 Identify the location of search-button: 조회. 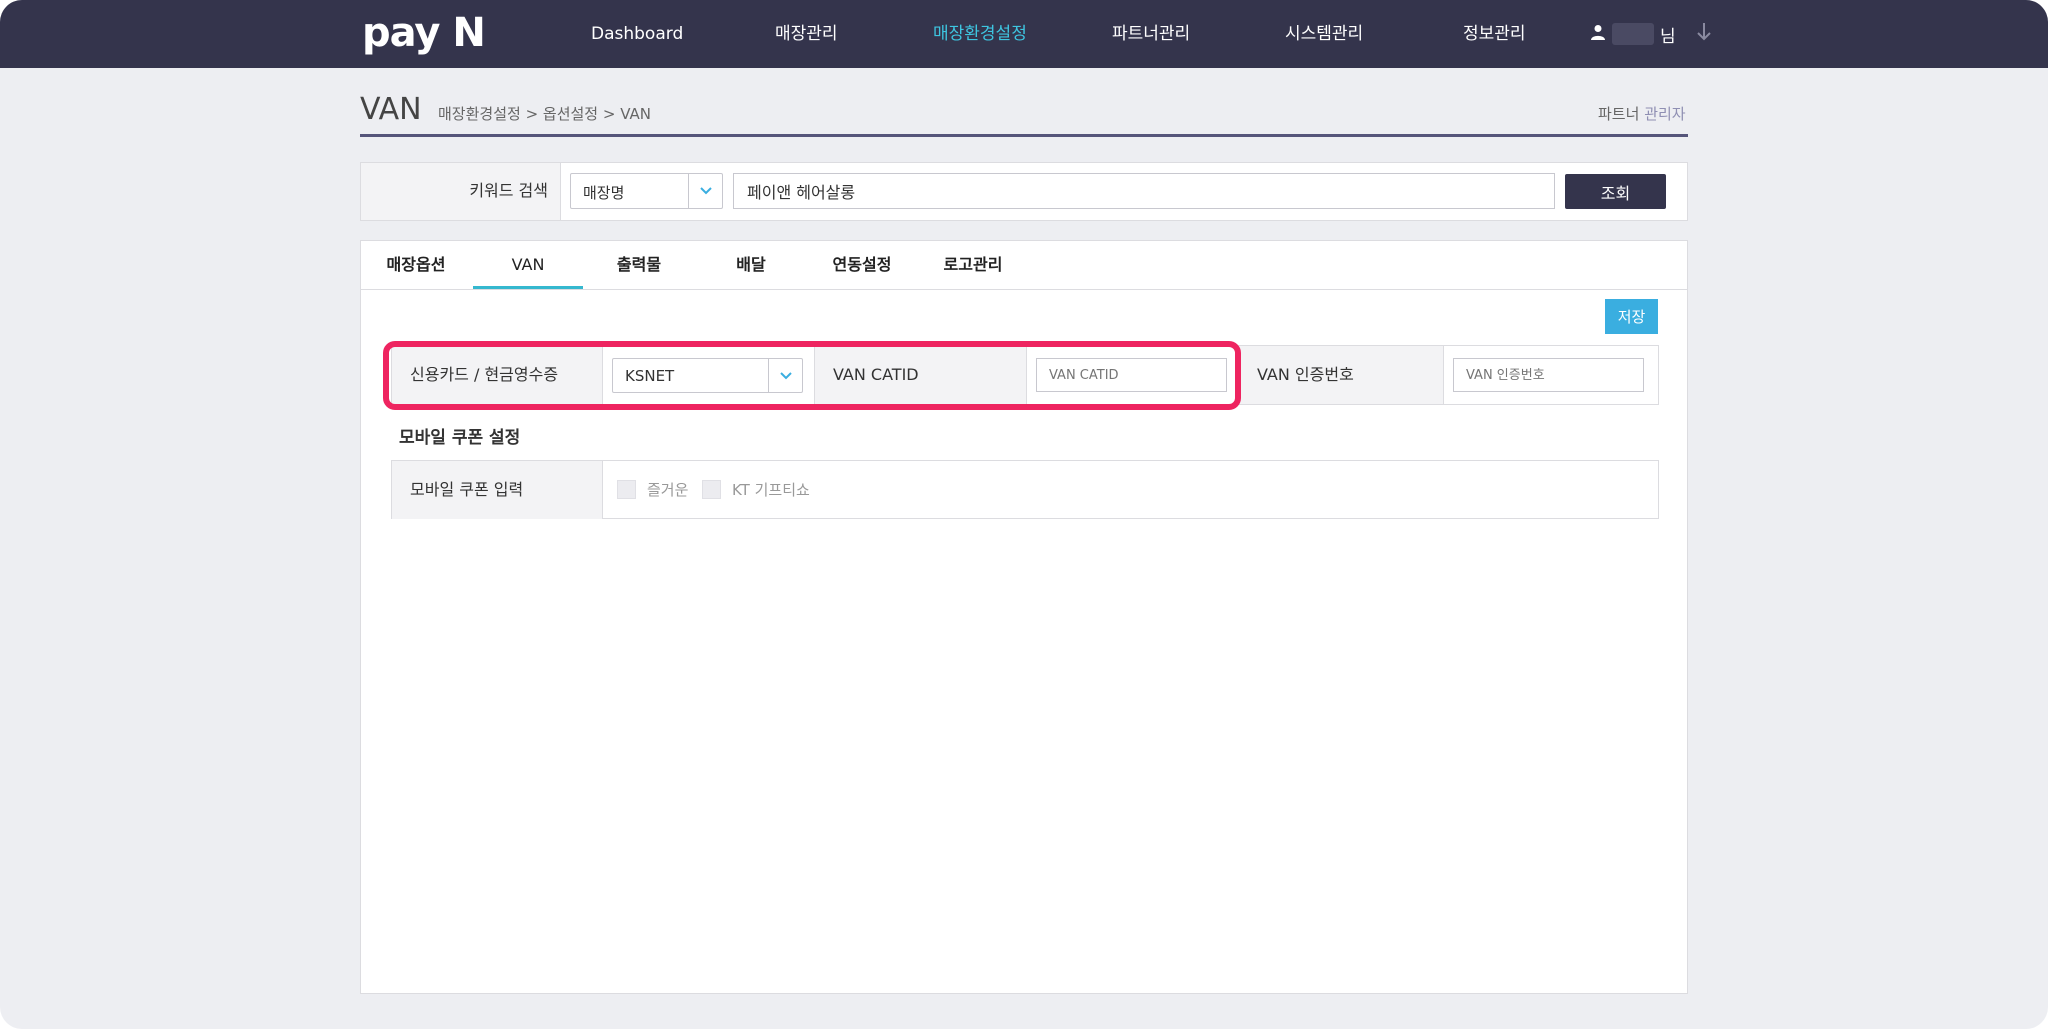
(1615, 191).